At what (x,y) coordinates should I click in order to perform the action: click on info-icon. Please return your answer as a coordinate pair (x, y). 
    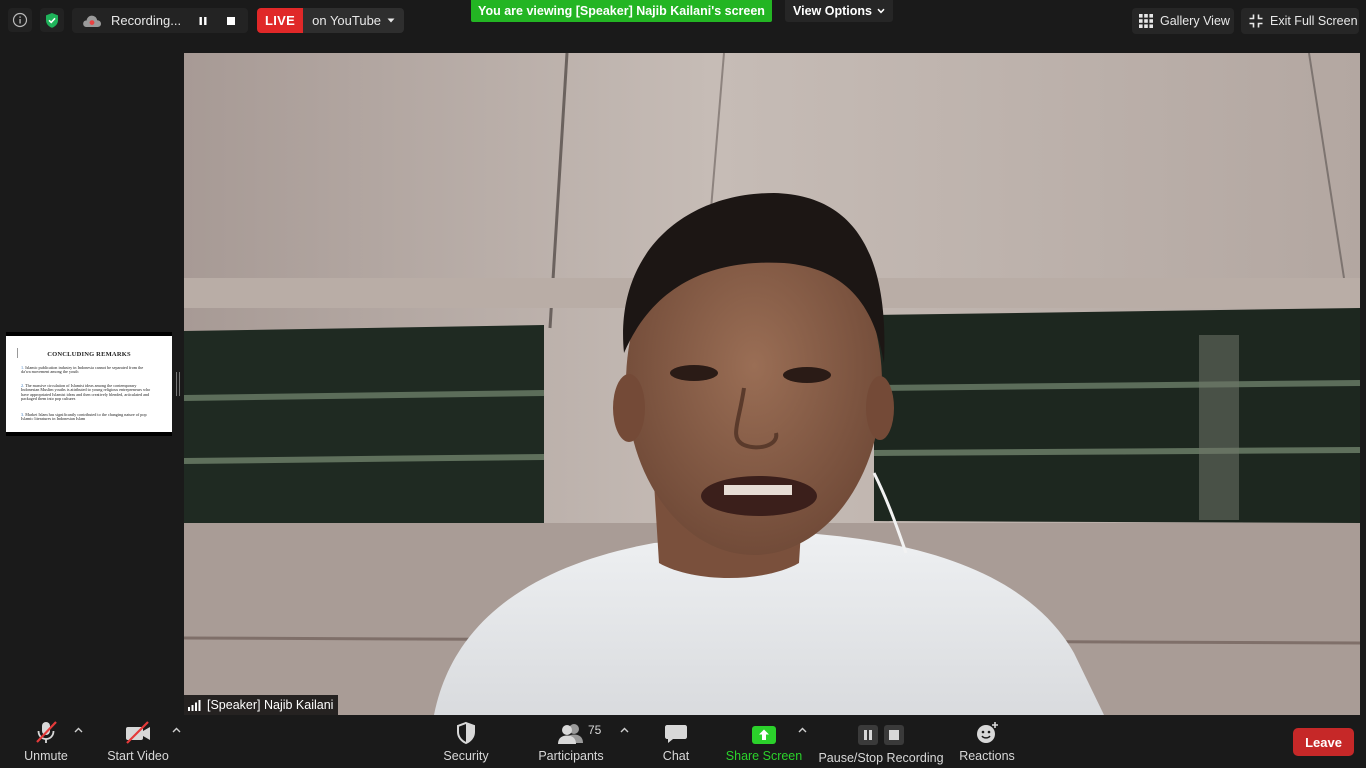
    Looking at the image, I should click on (20, 20).